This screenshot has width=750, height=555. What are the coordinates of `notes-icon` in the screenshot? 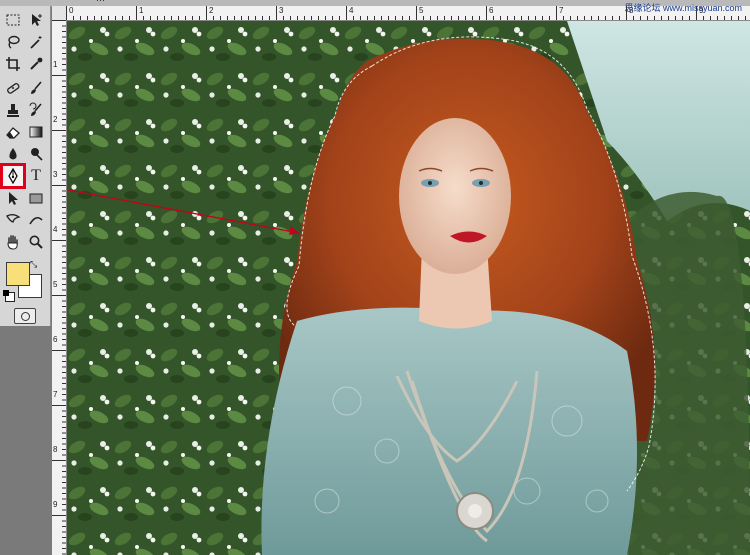 It's located at (13, 218).